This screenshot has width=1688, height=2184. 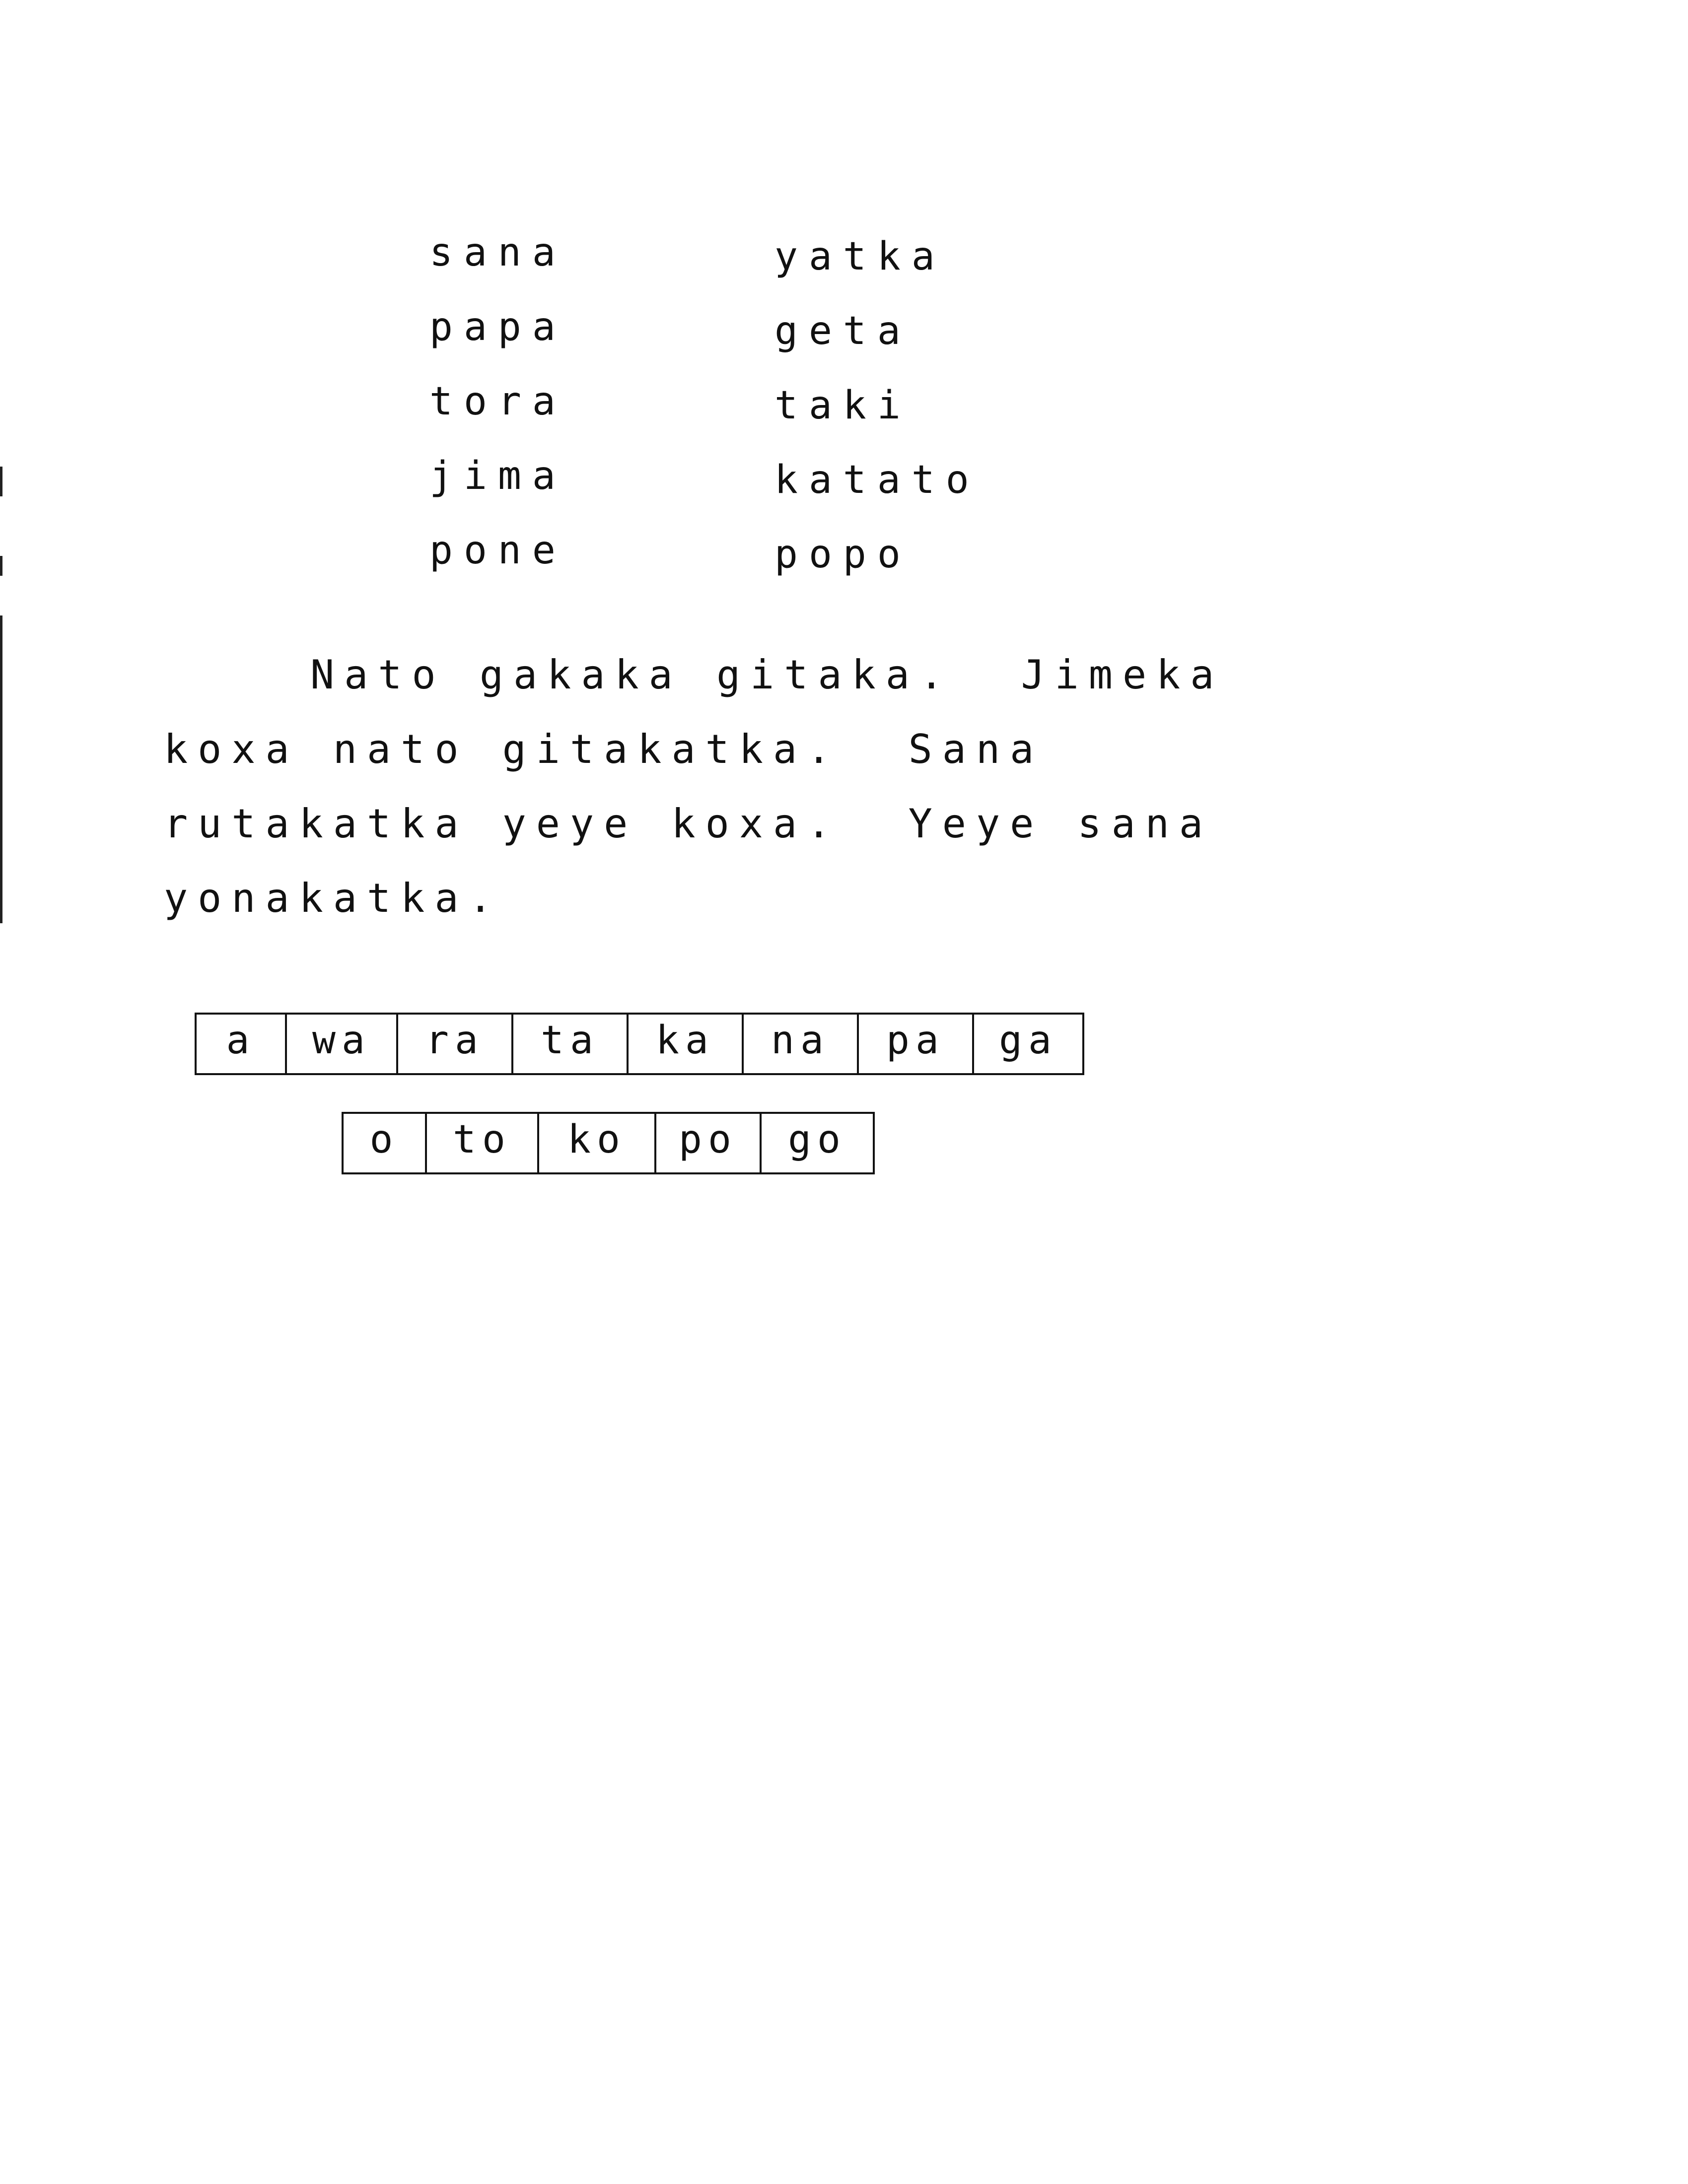 I want to click on paragraph-line: yonakatka., so click(x=333, y=898).